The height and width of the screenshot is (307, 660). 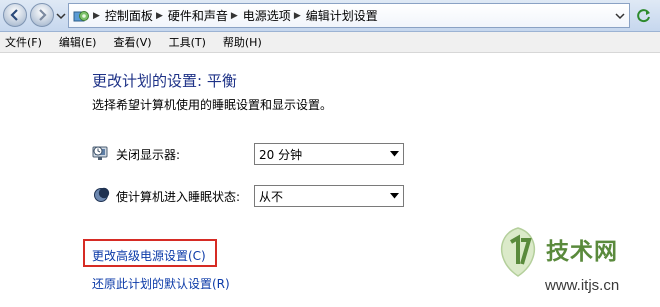 What do you see at coordinates (178, 197) in the screenshot?
I see `sleep-label: 使计算机进入睡眠状态:` at bounding box center [178, 197].